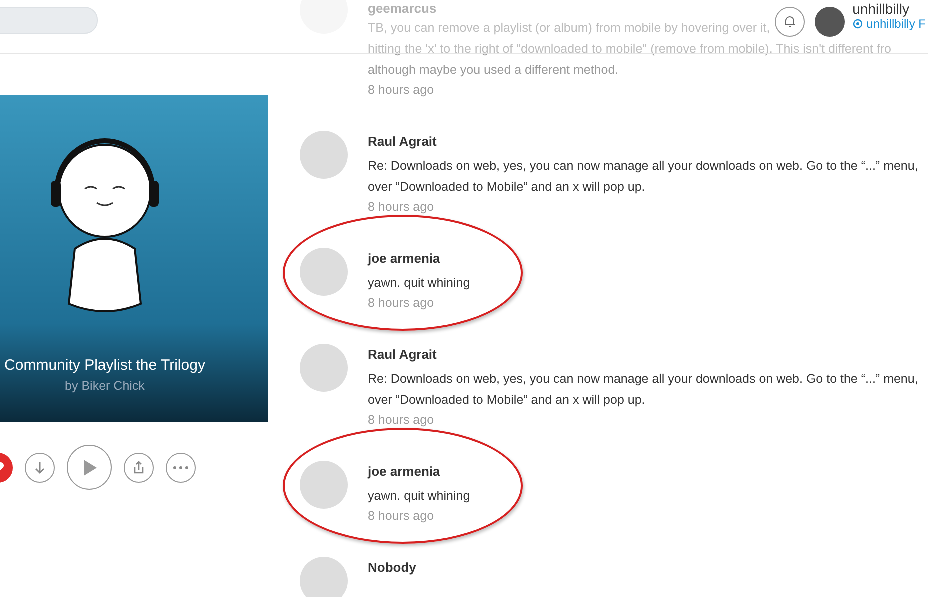  I want to click on play-button, so click(89, 467).